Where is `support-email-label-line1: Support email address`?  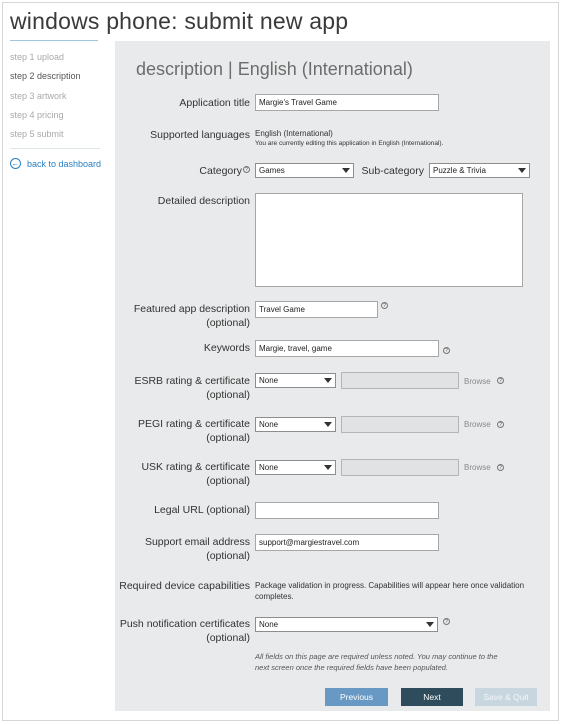 support-email-label-line1: Support email address is located at coordinates (197, 542).